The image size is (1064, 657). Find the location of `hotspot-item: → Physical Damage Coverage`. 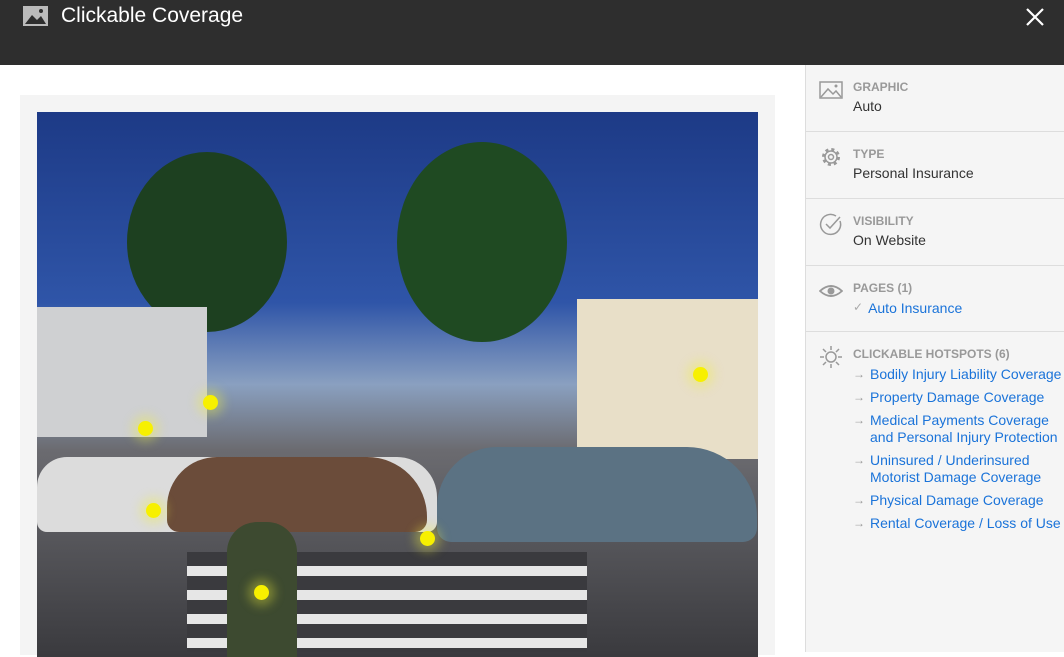

hotspot-item: → Physical Damage Coverage is located at coordinates (958, 500).